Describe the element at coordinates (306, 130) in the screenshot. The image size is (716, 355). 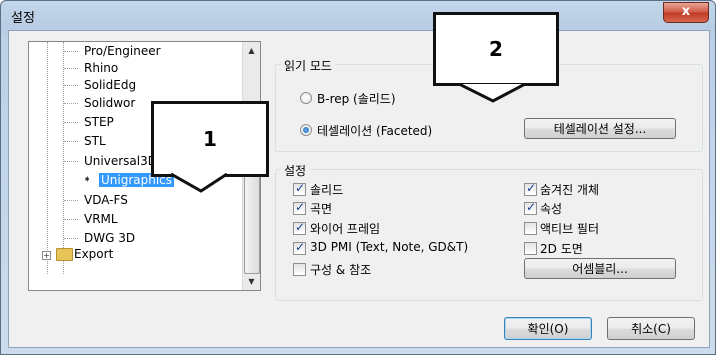
I see `tessellation-radio` at that location.